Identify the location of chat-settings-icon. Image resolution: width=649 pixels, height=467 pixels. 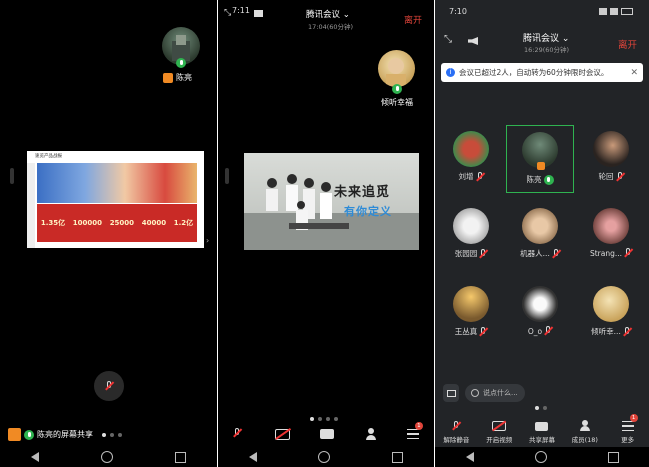
(451, 393).